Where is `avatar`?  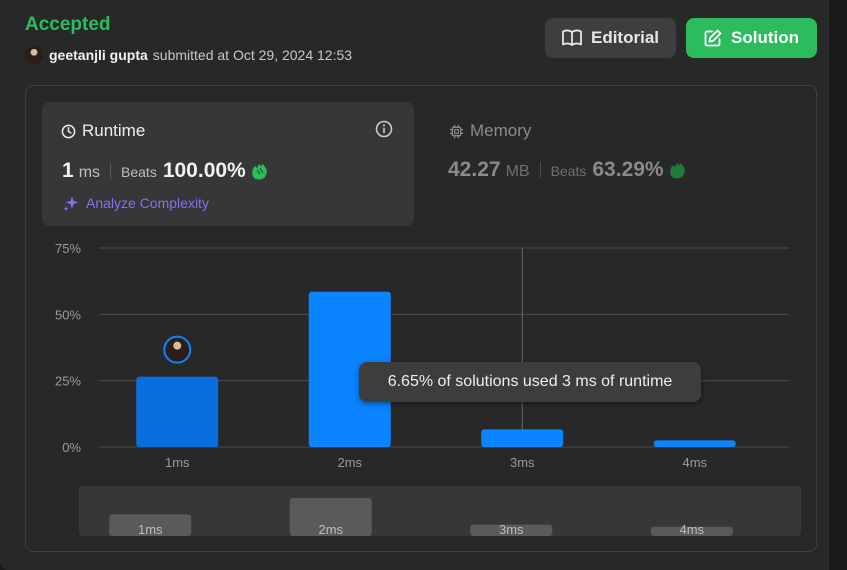 avatar is located at coordinates (34, 55).